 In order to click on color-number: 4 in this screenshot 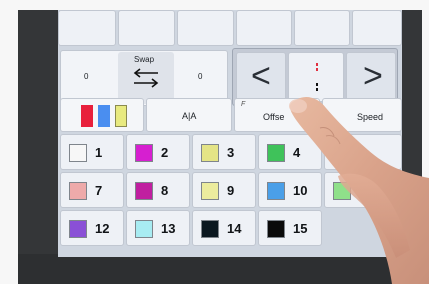, I will do `click(297, 152)`.